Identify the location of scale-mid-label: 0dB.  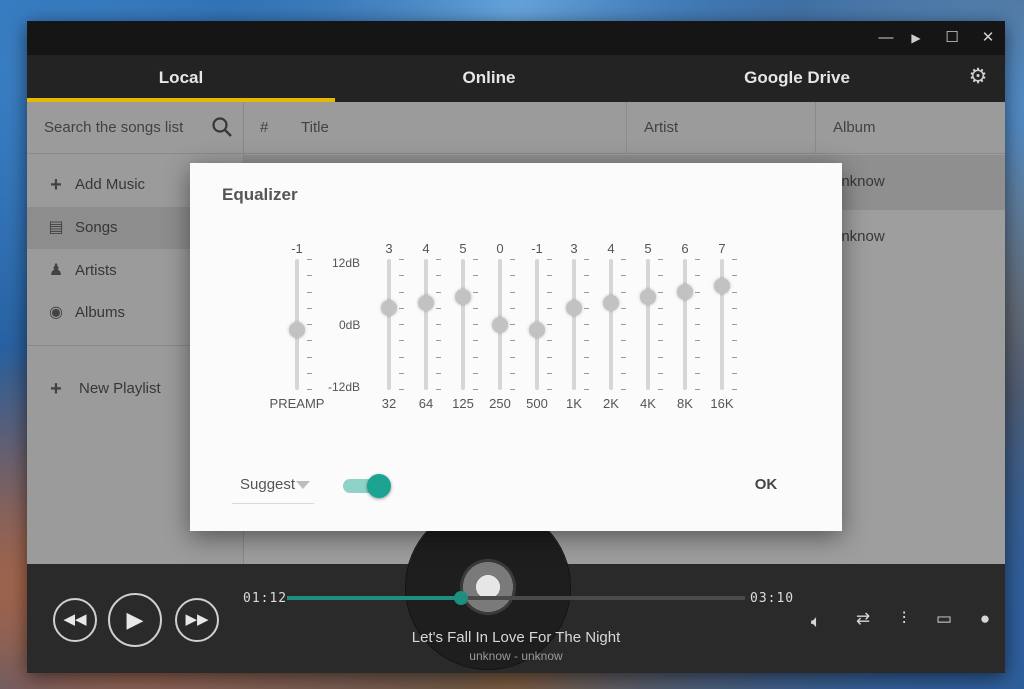
(350, 325).